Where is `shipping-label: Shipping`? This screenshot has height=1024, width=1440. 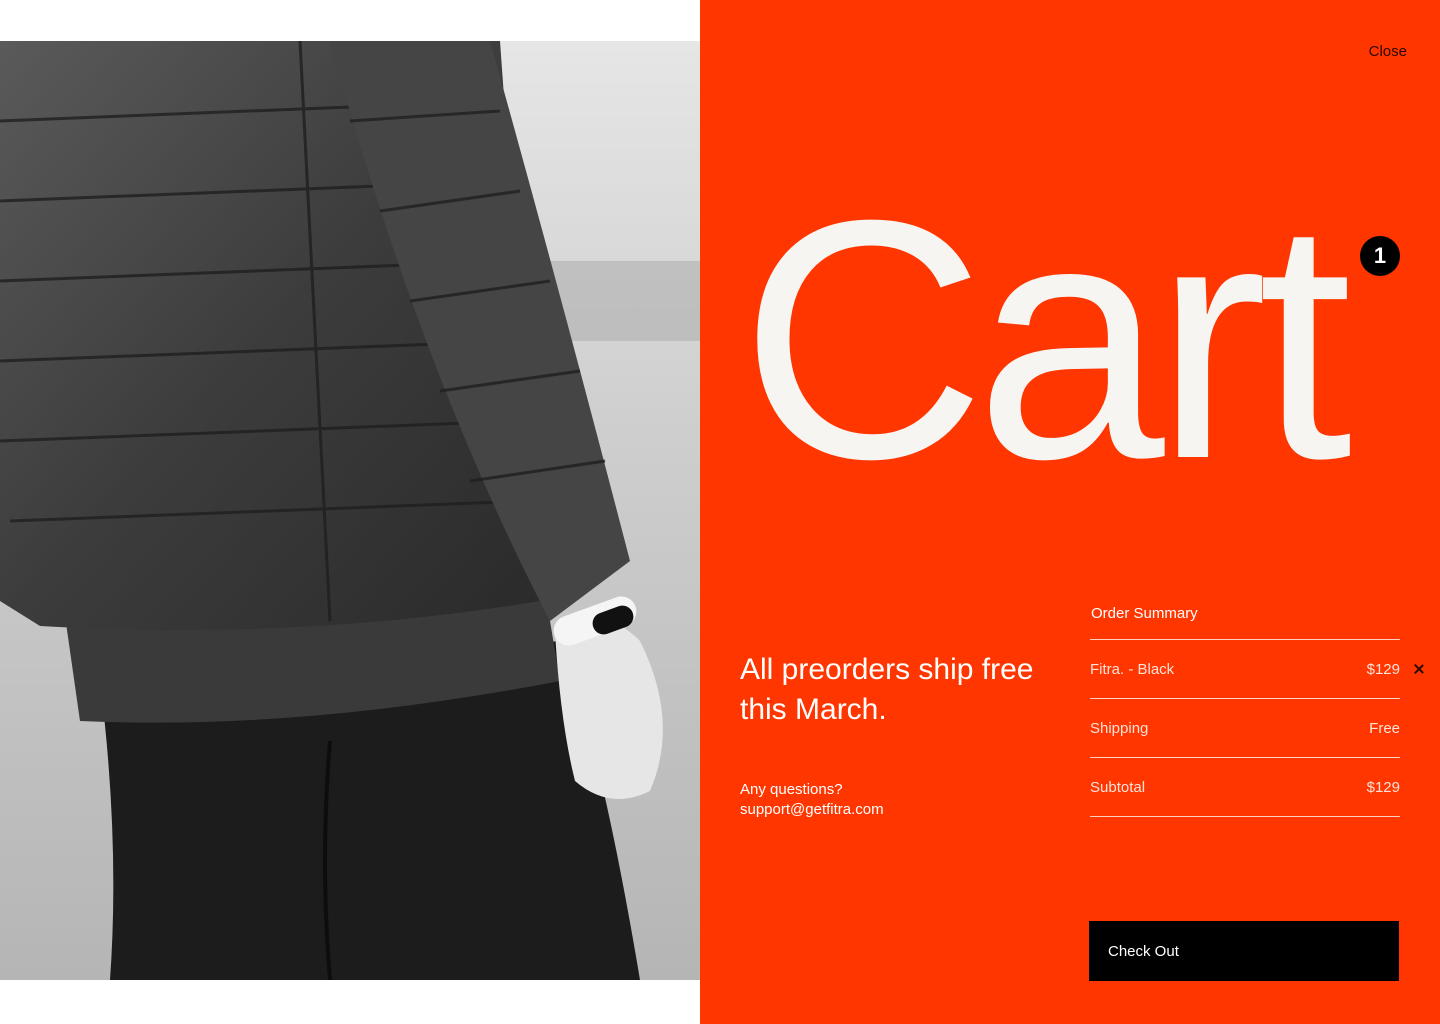 shipping-label: Shipping is located at coordinates (1119, 728).